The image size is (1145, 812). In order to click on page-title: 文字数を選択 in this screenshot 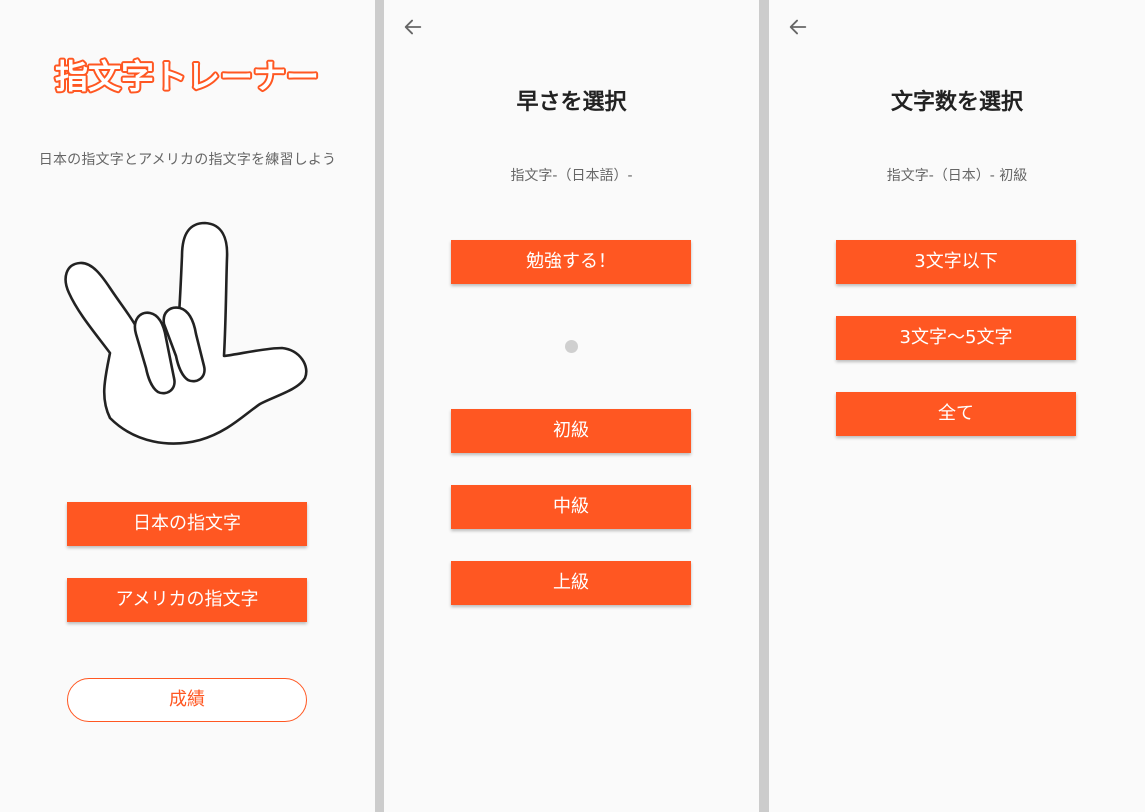, I will do `click(956, 102)`.